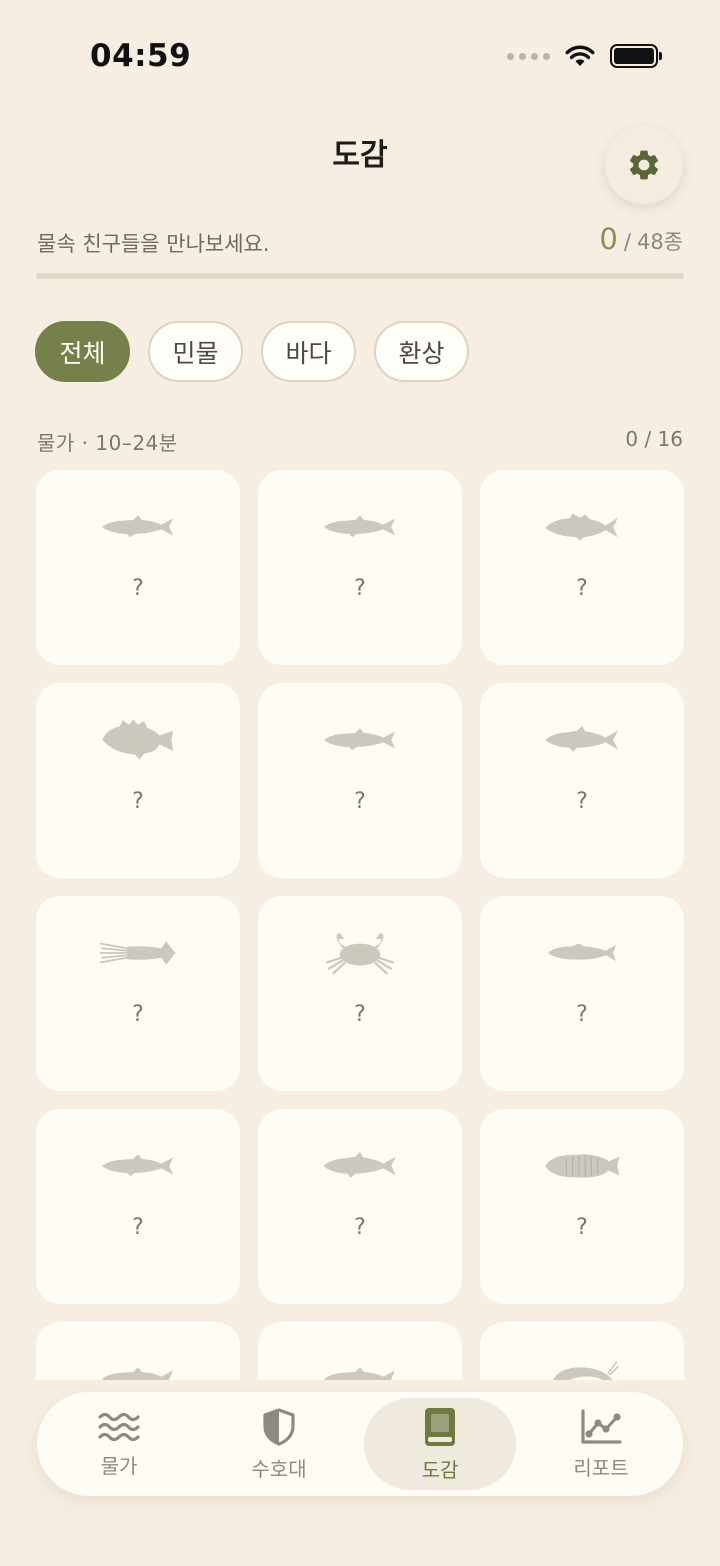 The height and width of the screenshot is (1566, 720). I want to click on rockfish-icon, so click(138, 740).